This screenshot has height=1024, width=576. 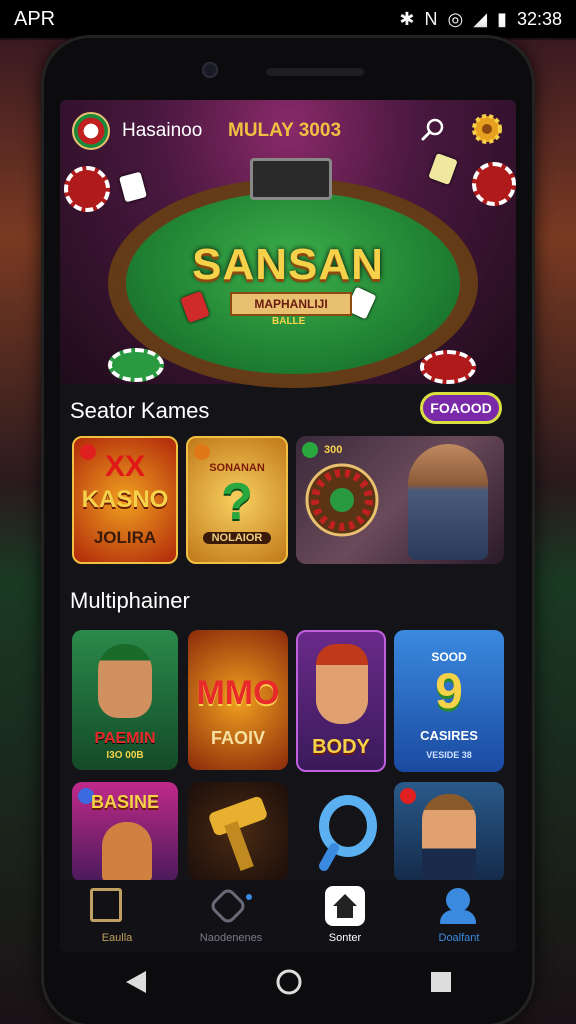 What do you see at coordinates (35, 18) in the screenshot?
I see `carrier-label: APR` at bounding box center [35, 18].